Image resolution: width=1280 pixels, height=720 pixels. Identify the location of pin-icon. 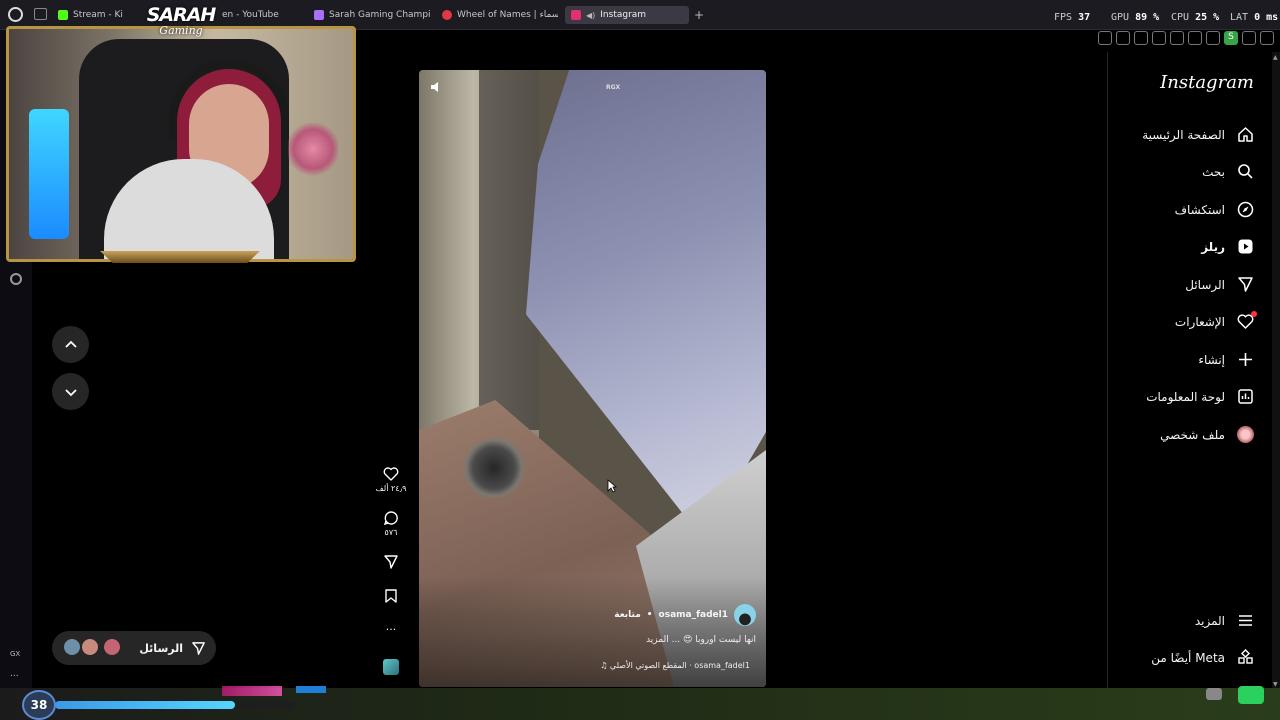
(1105, 38).